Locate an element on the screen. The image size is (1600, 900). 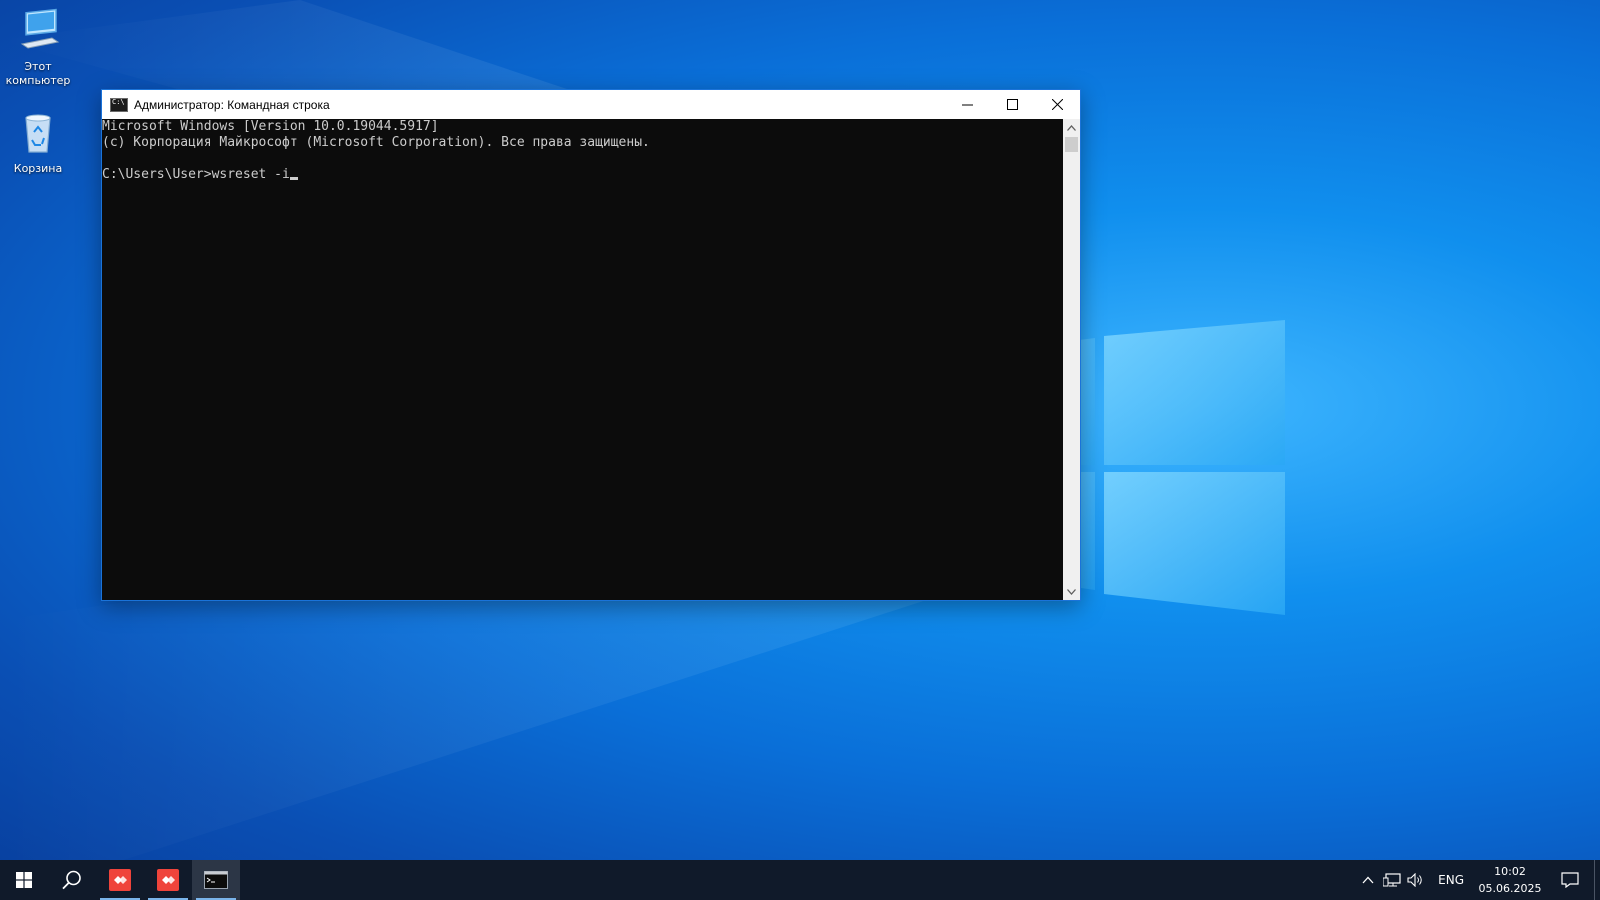
clock: 10:02 05.06.2025 is located at coordinates (1510, 880).